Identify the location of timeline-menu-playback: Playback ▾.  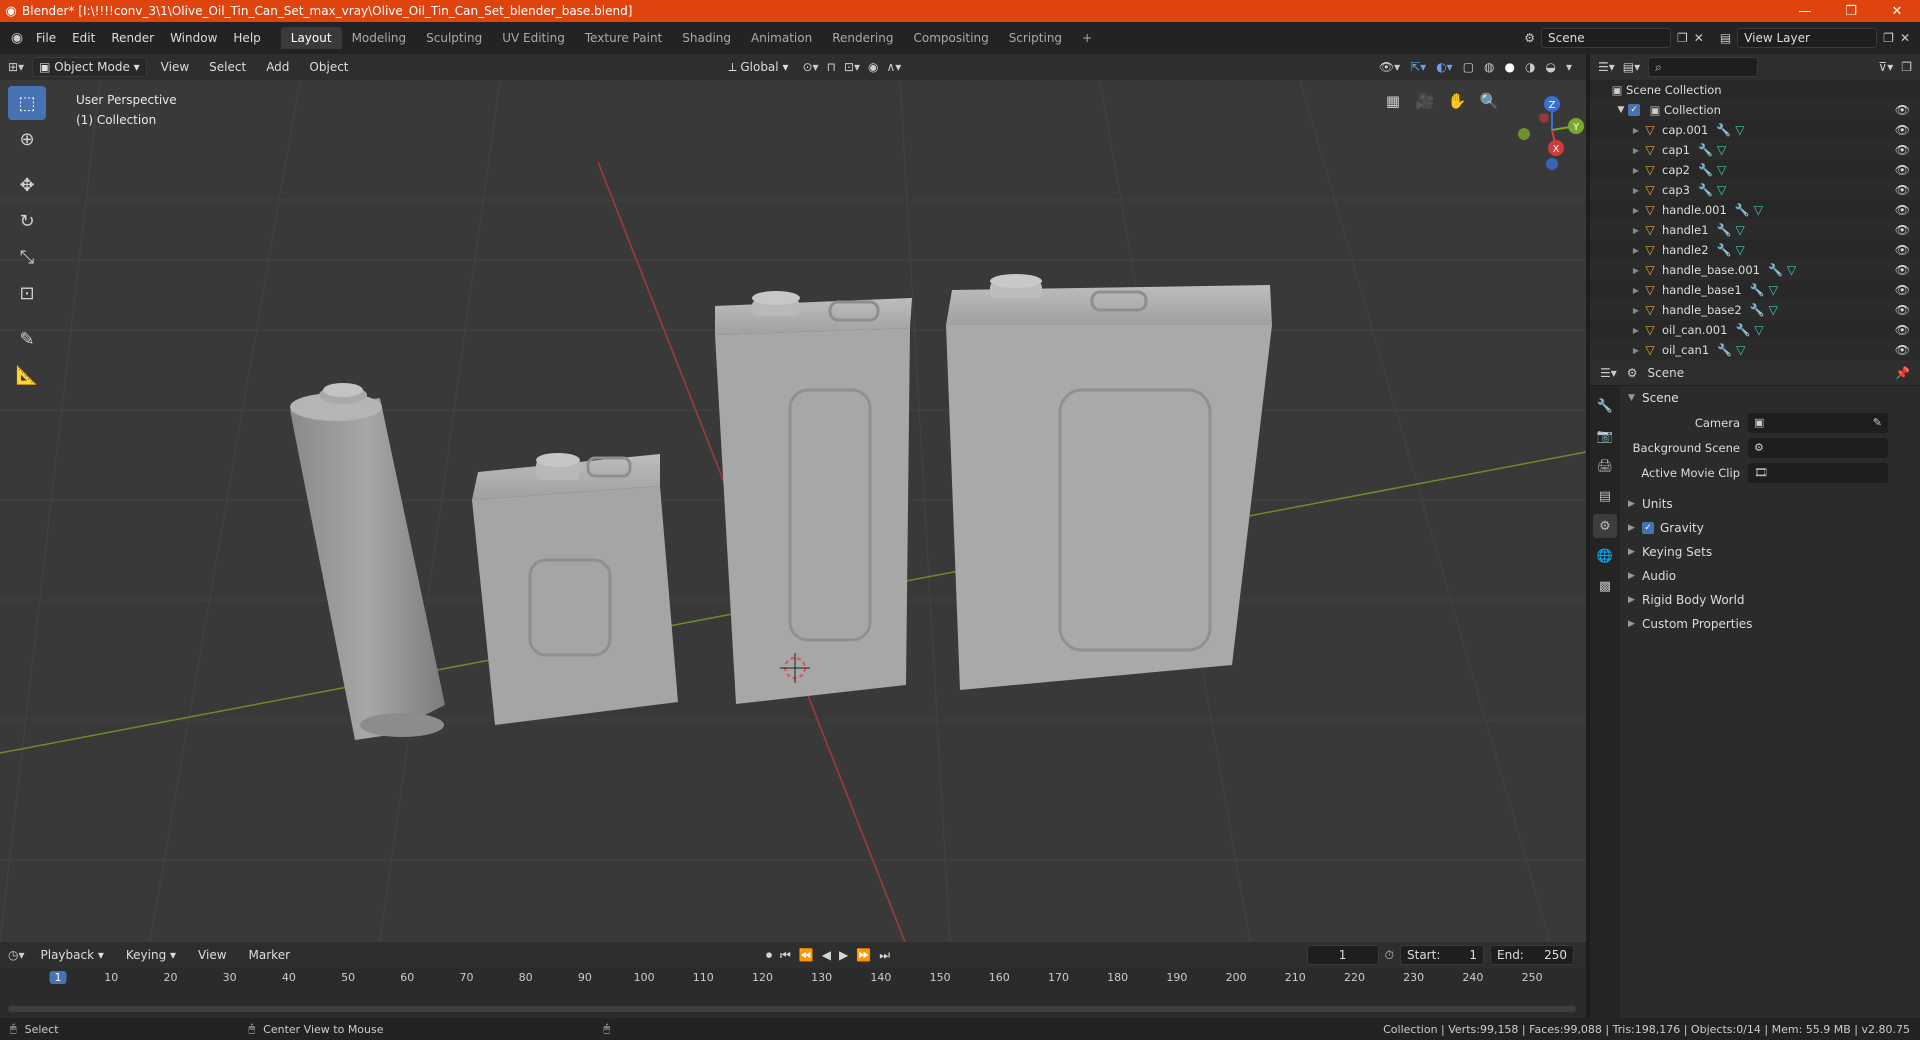
(72, 955).